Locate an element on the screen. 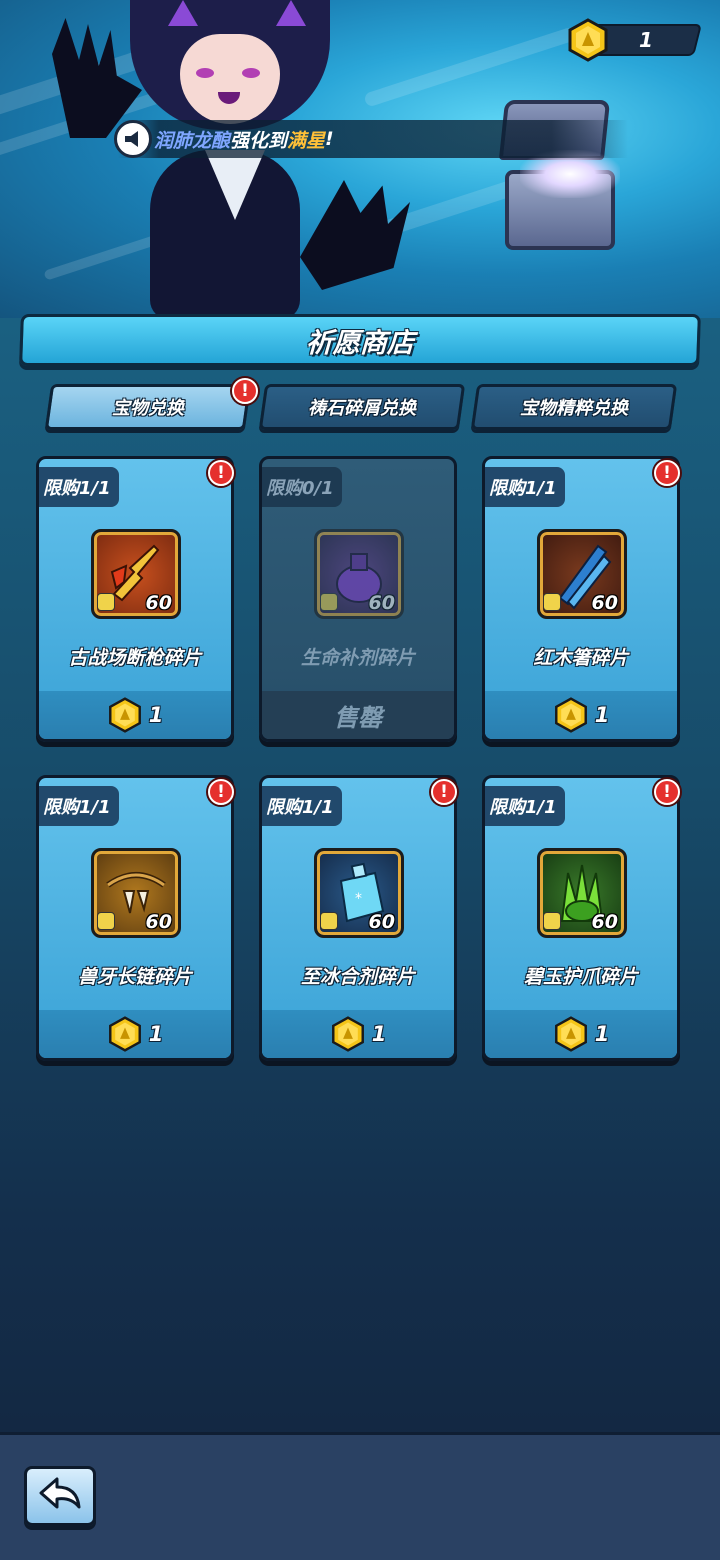 The image size is (720, 1560). page-title: 祈愿商店 is located at coordinates (360, 343).